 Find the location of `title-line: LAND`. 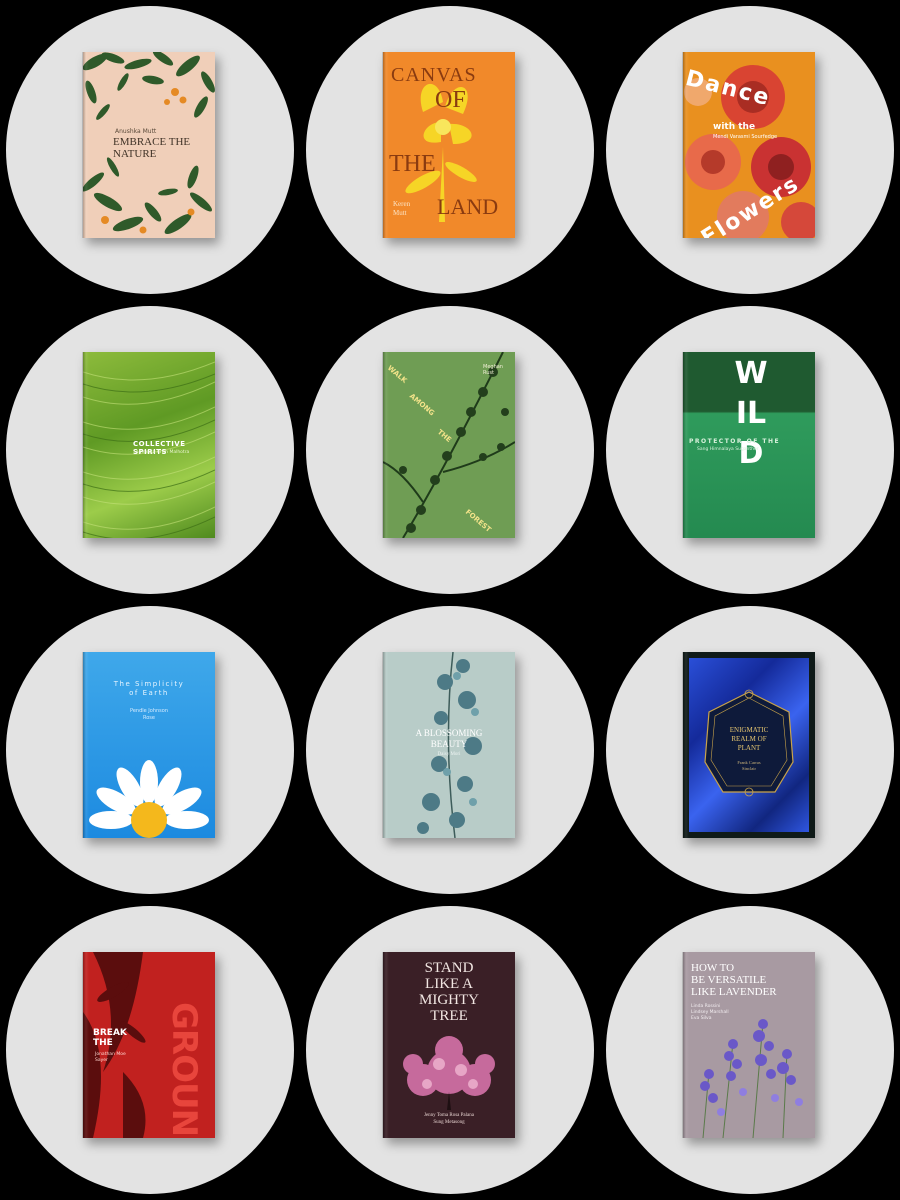

title-line: LAND is located at coordinates (468, 206).